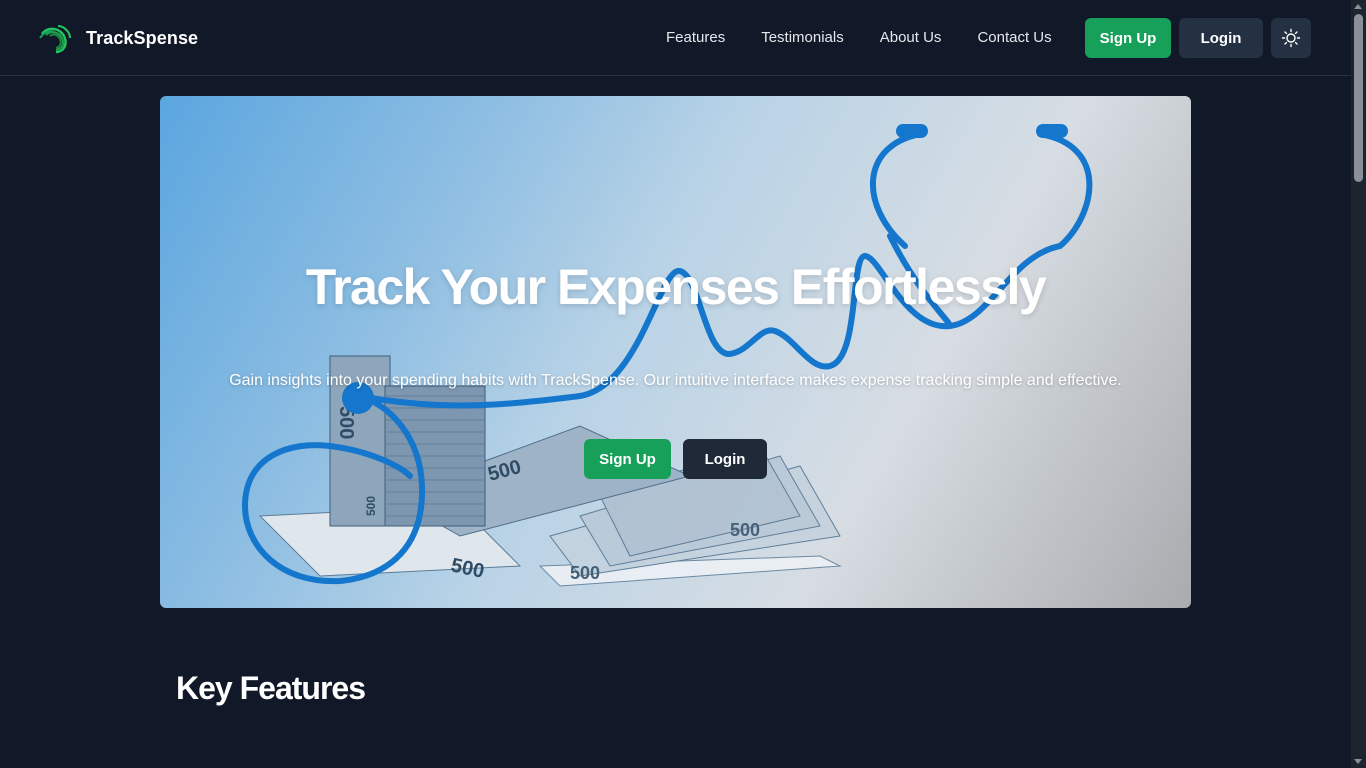 Image resolution: width=1366 pixels, height=768 pixels. I want to click on hero-title: Track Your Expenses Effortlessly, so click(676, 287).